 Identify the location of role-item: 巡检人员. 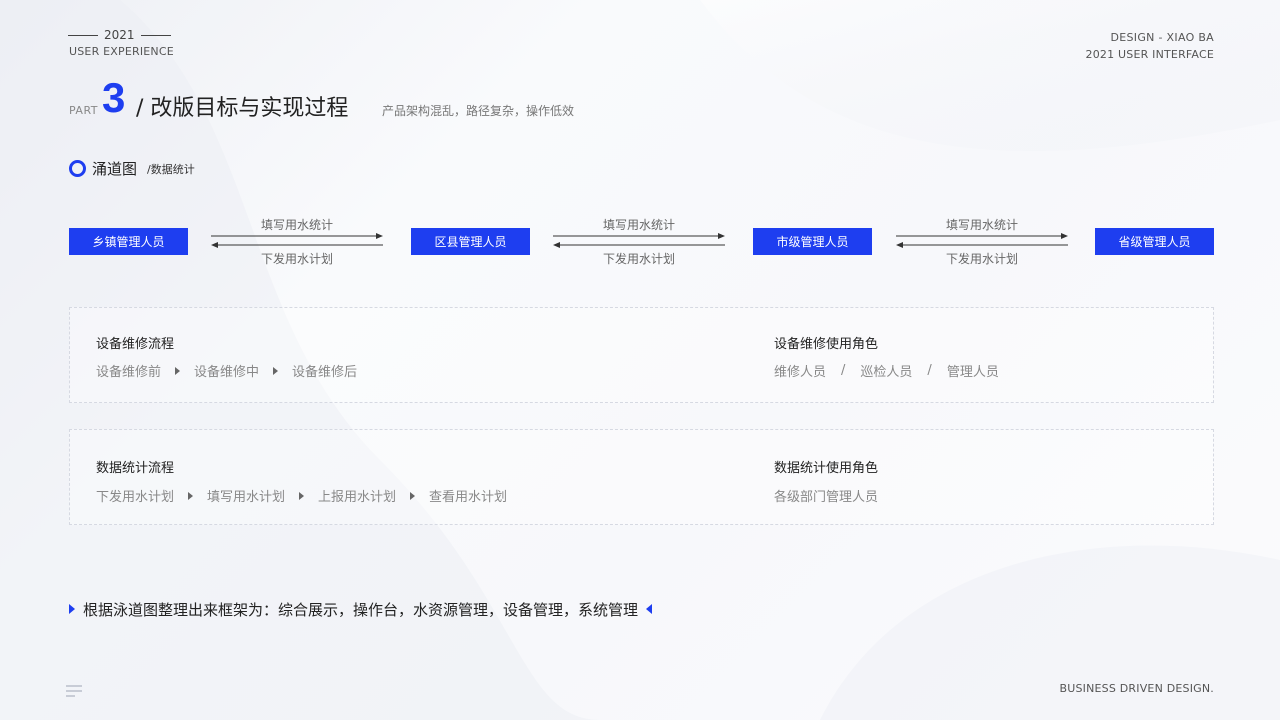
(886, 372).